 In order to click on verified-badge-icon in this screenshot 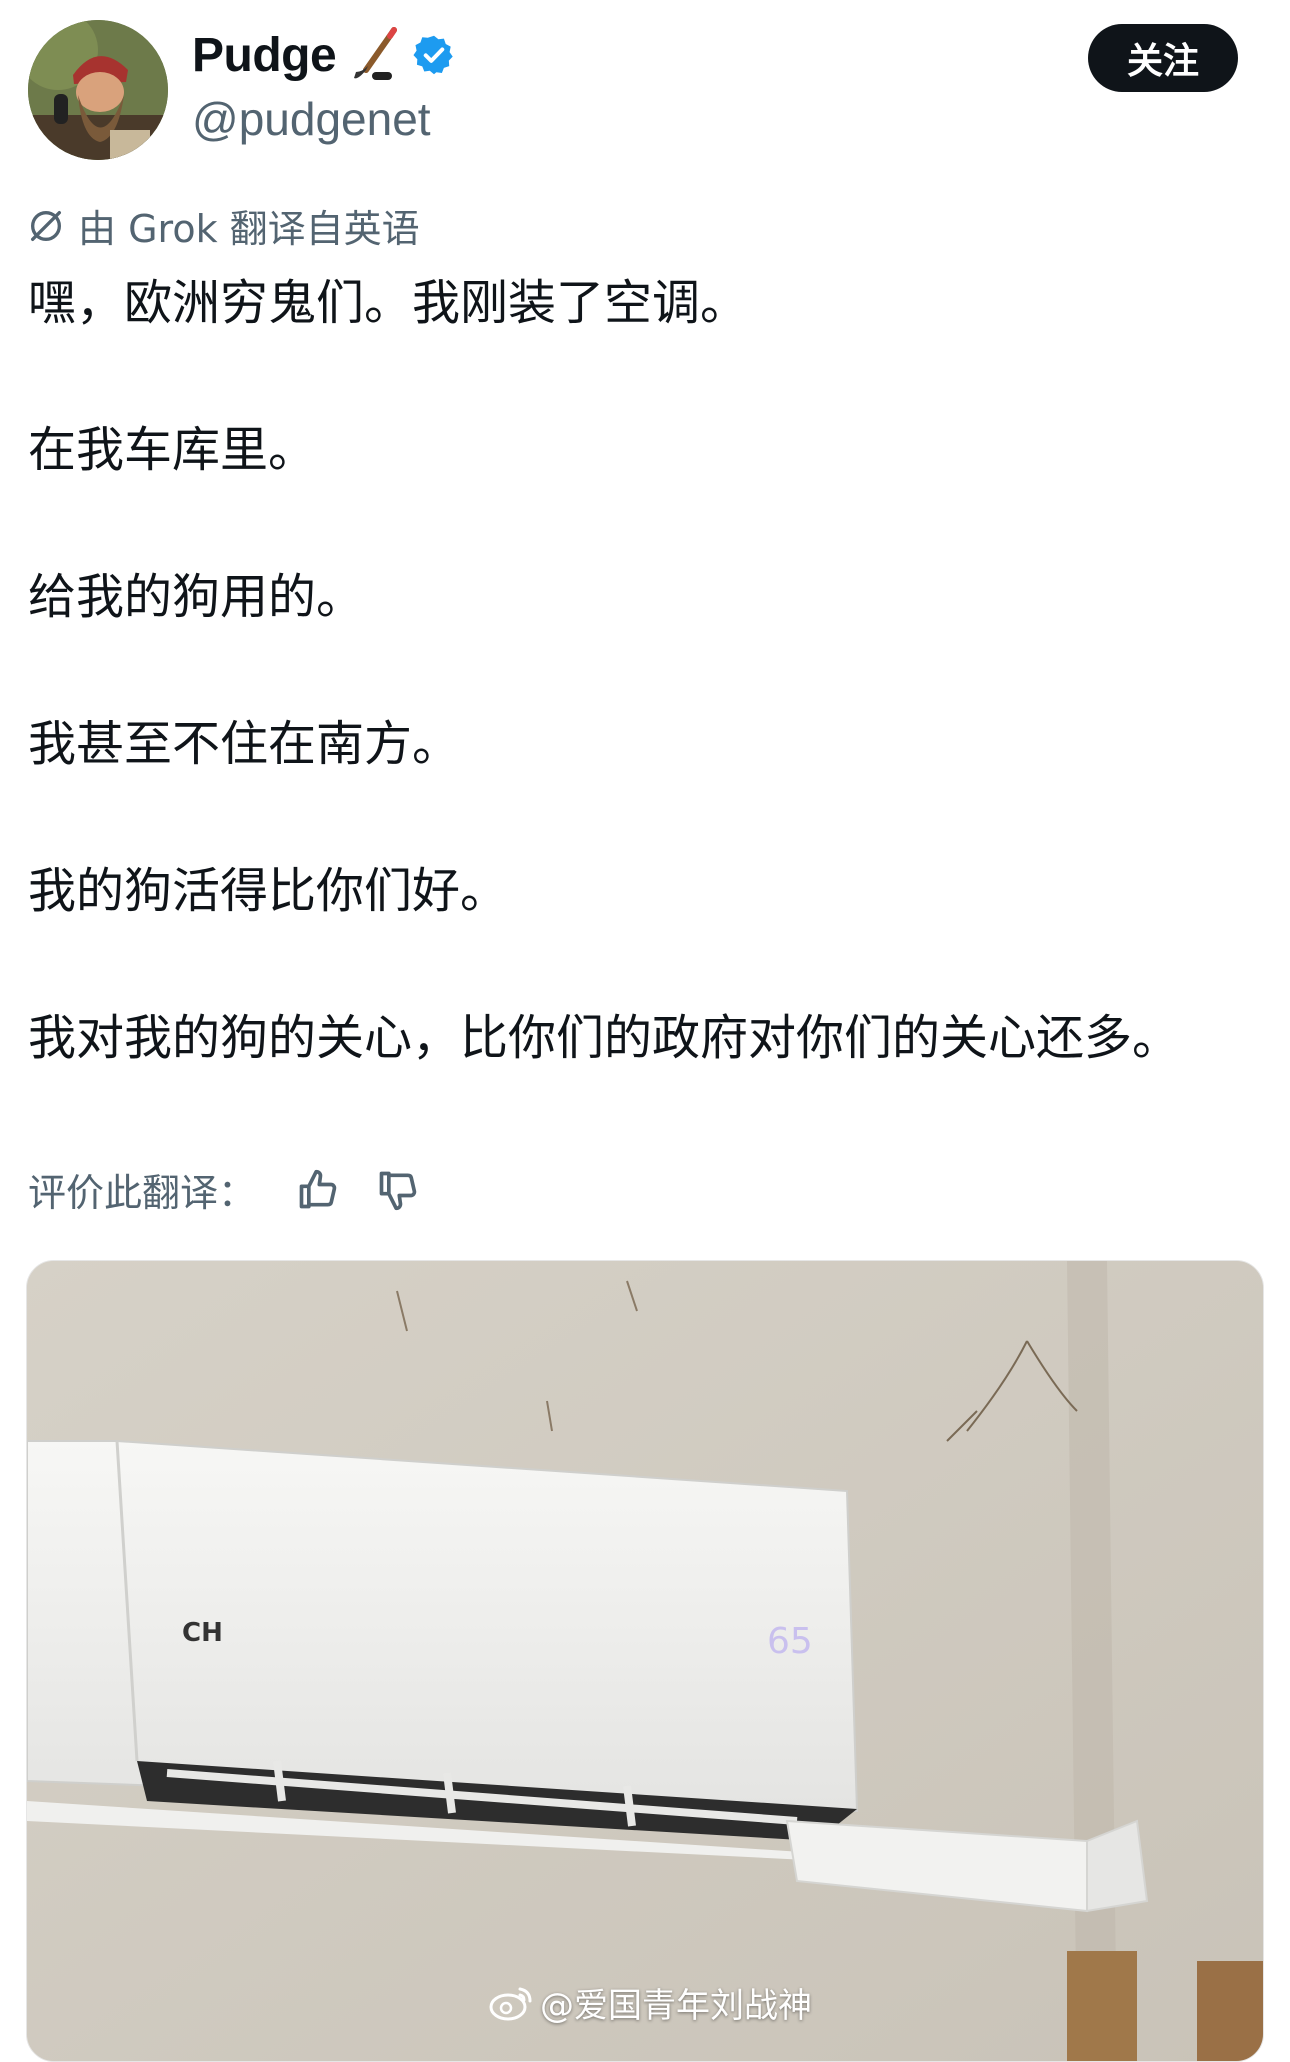, I will do `click(433, 55)`.